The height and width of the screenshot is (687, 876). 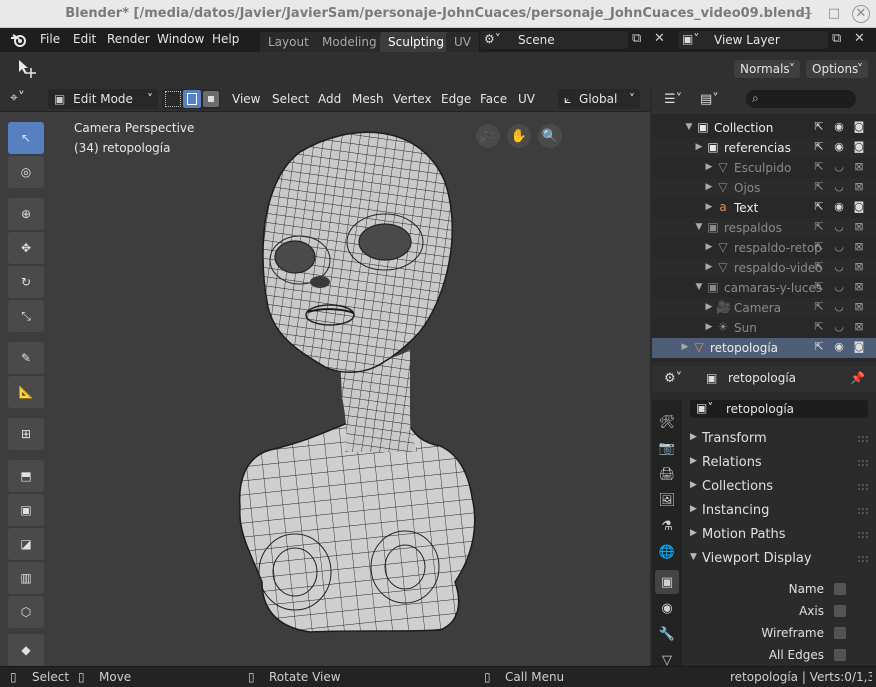 I want to click on editor-type-icon: ⌖˅, so click(x=17, y=98).